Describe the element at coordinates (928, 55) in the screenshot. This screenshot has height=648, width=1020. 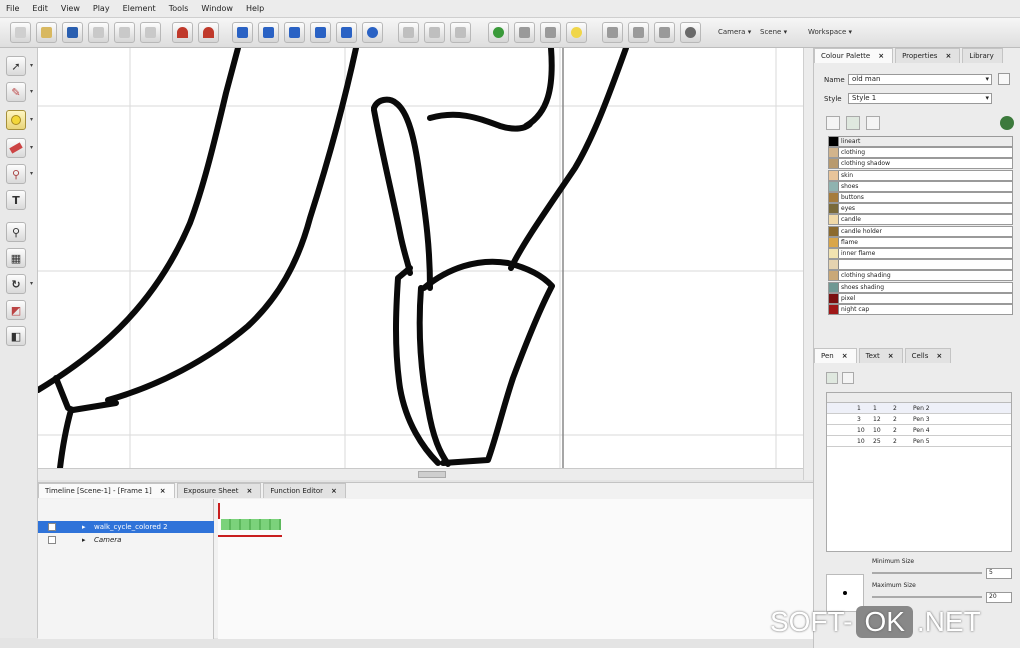
I see `tab-properties: Properties ×` at that location.